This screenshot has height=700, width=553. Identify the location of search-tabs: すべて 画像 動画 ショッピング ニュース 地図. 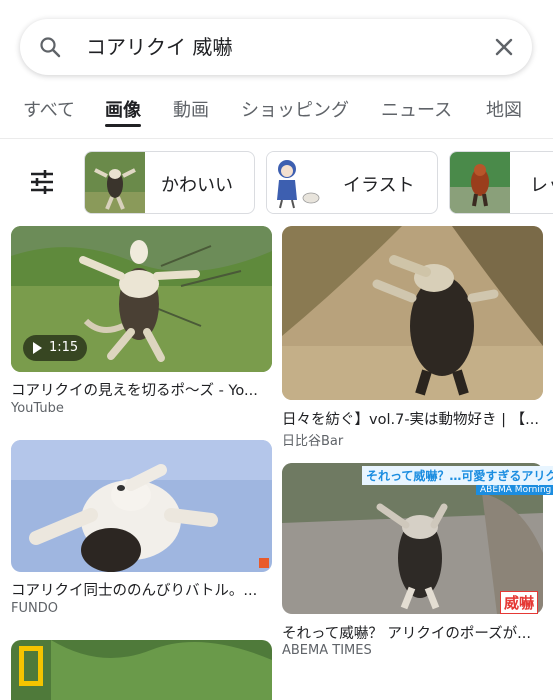
(276, 113).